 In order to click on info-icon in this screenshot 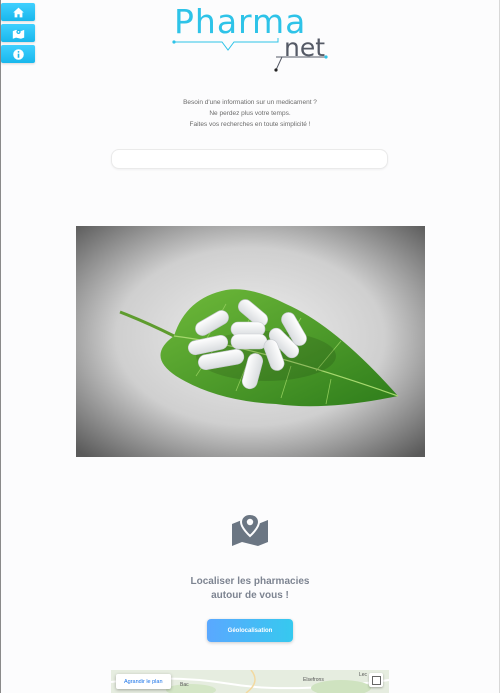, I will do `click(18, 54)`.